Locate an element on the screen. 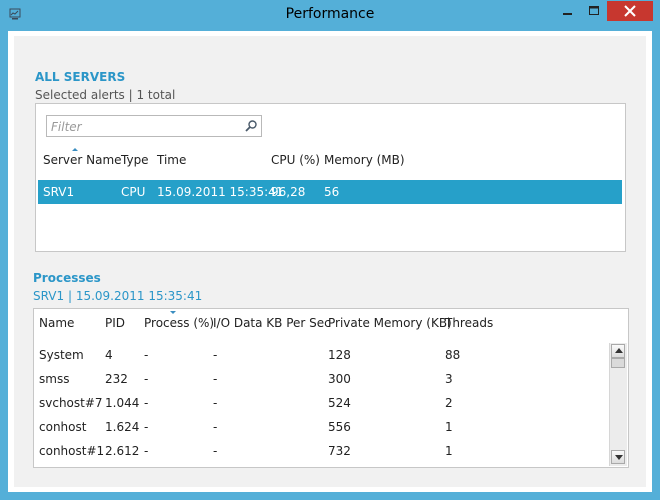 This screenshot has width=660, height=500. maximize-button is located at coordinates (594, 11).